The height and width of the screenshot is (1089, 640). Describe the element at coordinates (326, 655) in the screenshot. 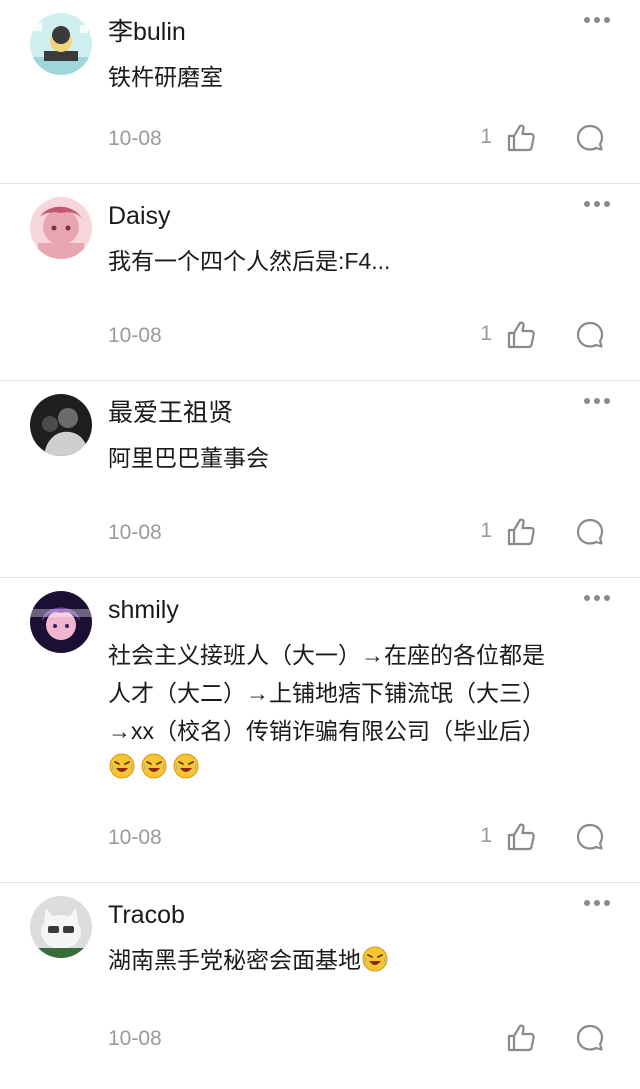

I see `comment-text-line: 社会主义接班人（大一）→在座的各位都是` at that location.